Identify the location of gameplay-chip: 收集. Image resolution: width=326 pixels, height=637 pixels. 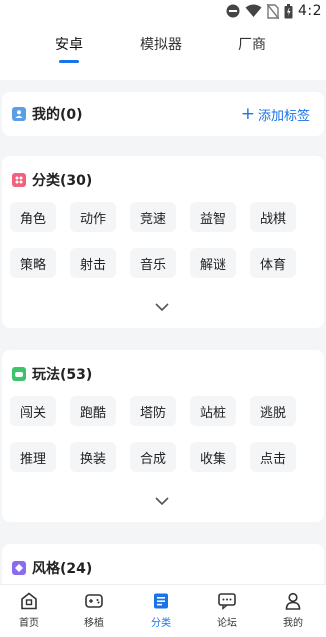
(213, 457).